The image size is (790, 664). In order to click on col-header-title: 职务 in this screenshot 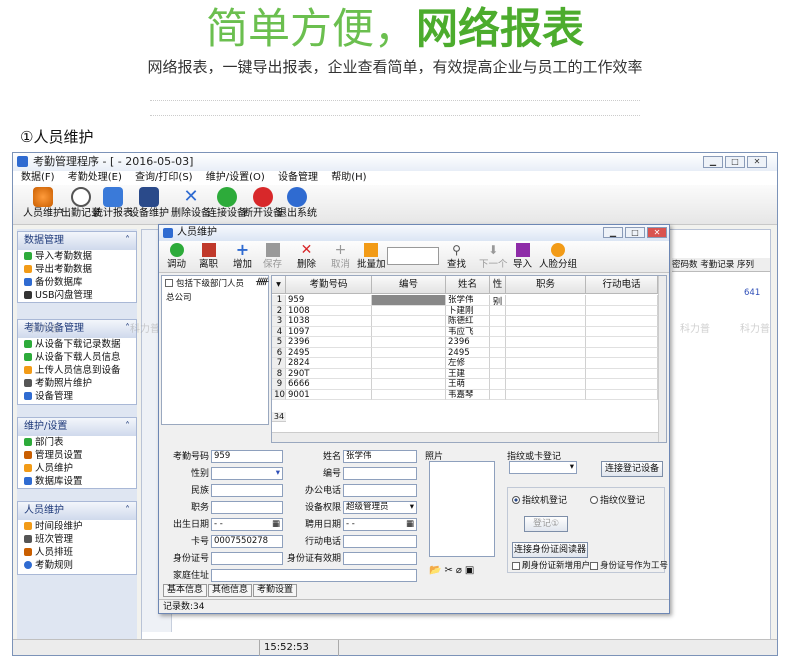, I will do `click(546, 285)`.